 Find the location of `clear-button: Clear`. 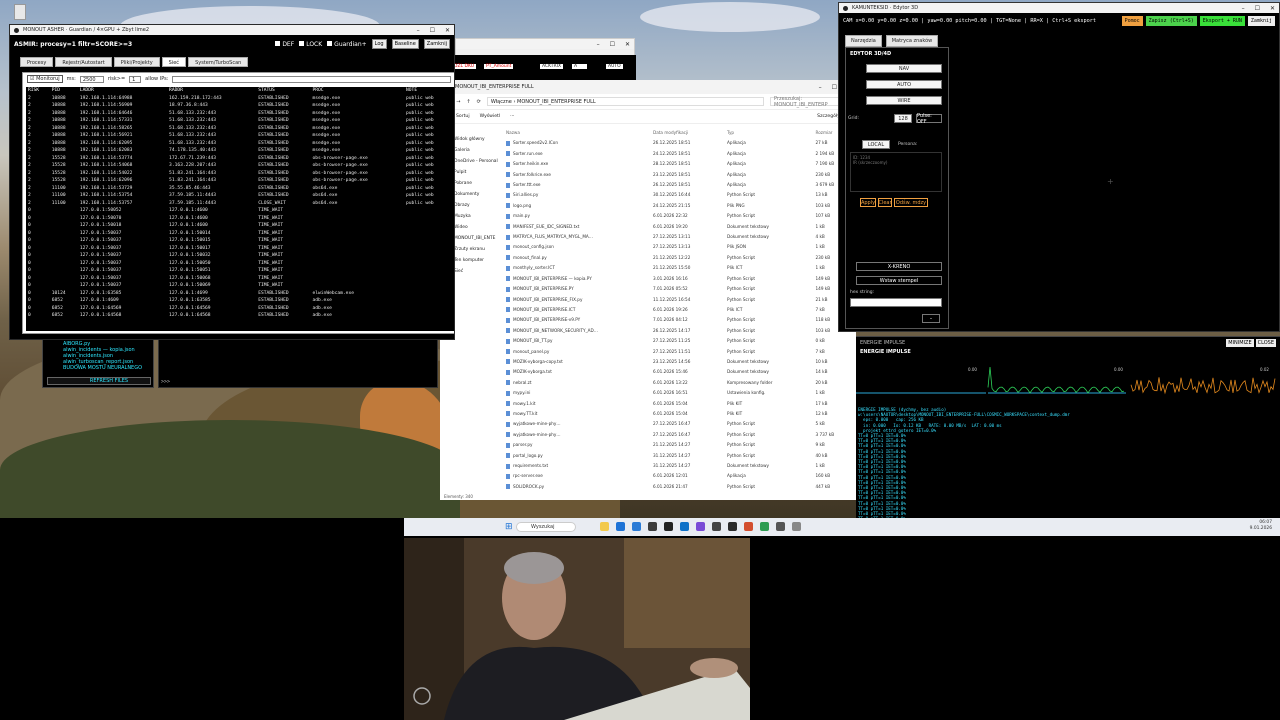

clear-button: Clear is located at coordinates (885, 202).